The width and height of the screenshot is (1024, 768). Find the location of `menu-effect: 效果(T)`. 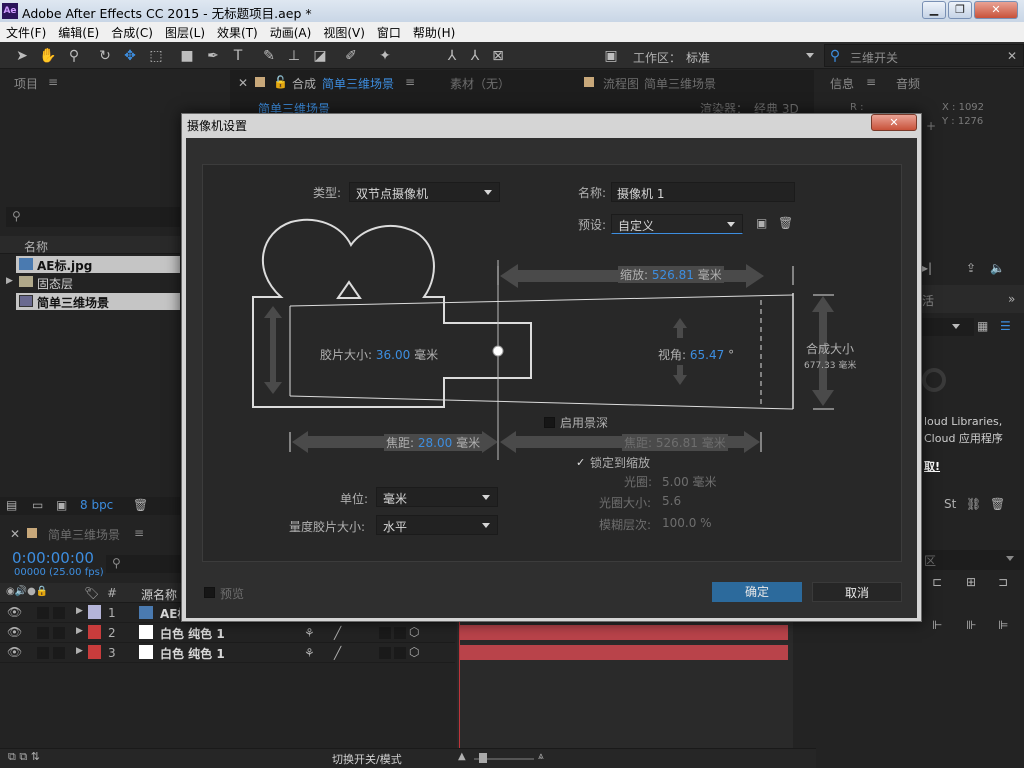

menu-effect: 效果(T) is located at coordinates (237, 31).